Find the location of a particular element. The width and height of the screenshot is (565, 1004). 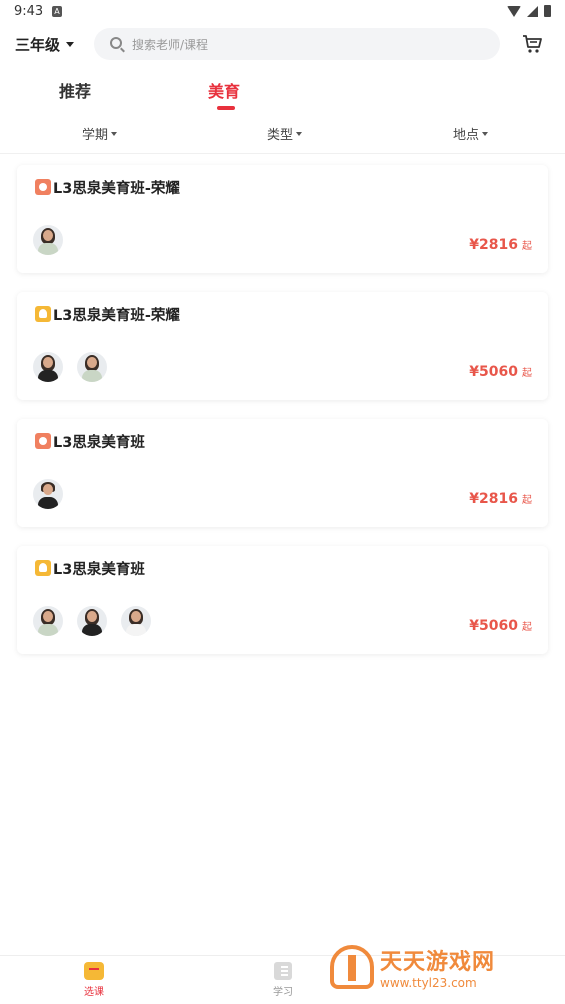

status-time: 9:43 is located at coordinates (29, 11).